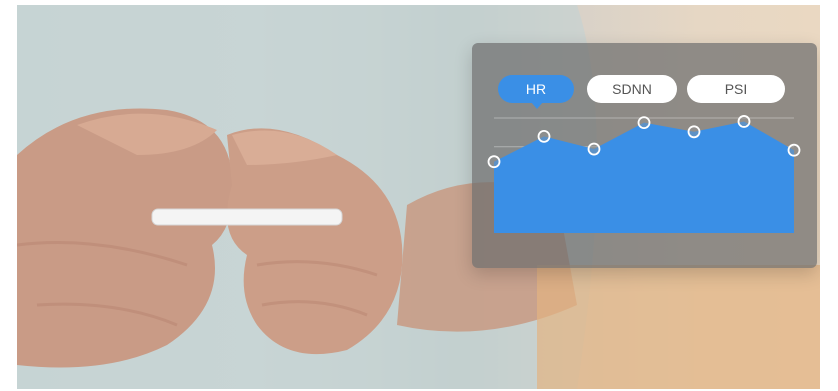 Image resolution: width=838 pixels, height=391 pixels. What do you see at coordinates (632, 89) in the screenshot?
I see `tab-sdnn: SDNN` at bounding box center [632, 89].